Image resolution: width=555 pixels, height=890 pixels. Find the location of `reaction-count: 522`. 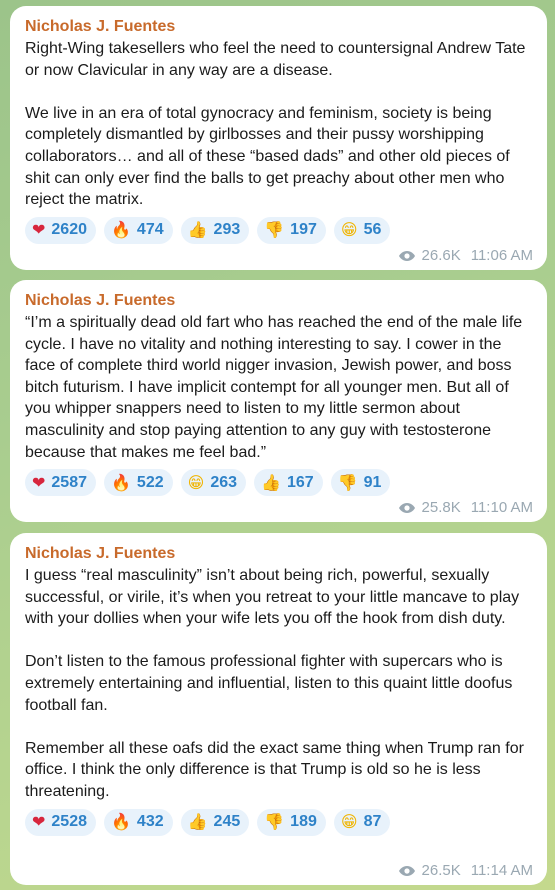

reaction-count: 522 is located at coordinates (150, 482).